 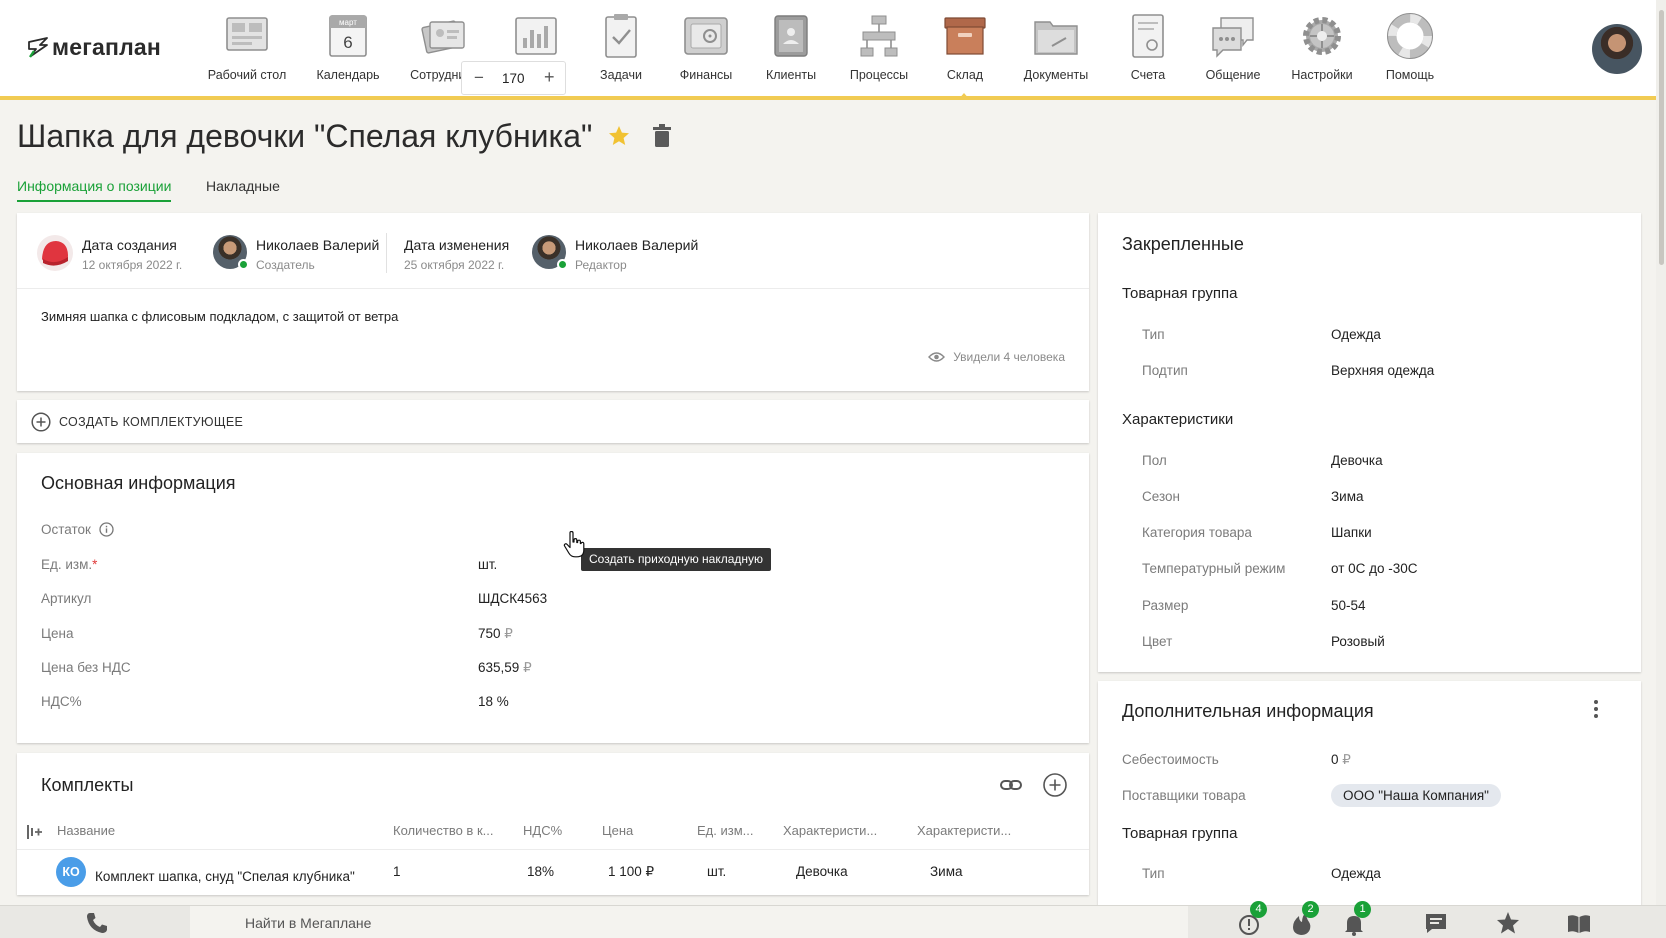 I want to click on nav-processes: Процессы, so click(x=879, y=47).